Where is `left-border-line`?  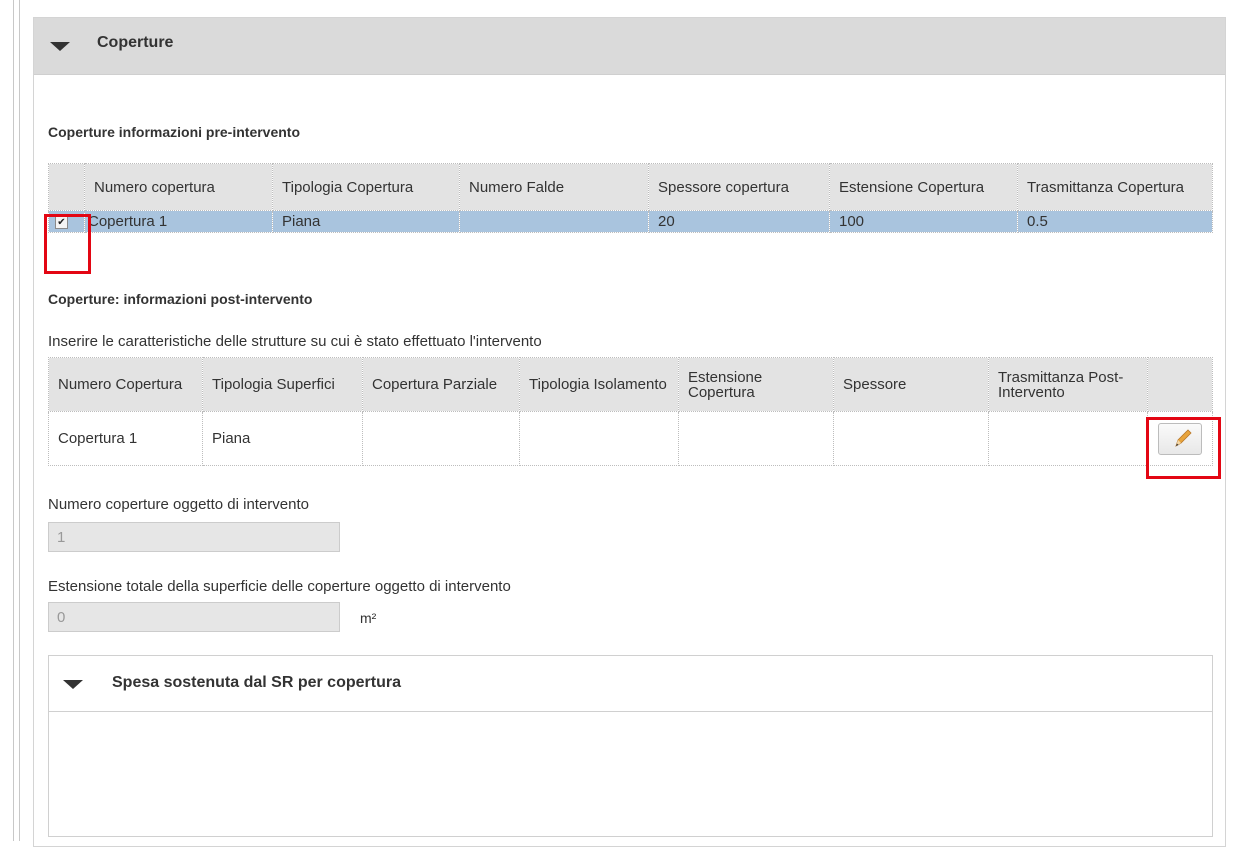
left-border-line is located at coordinates (13, 420).